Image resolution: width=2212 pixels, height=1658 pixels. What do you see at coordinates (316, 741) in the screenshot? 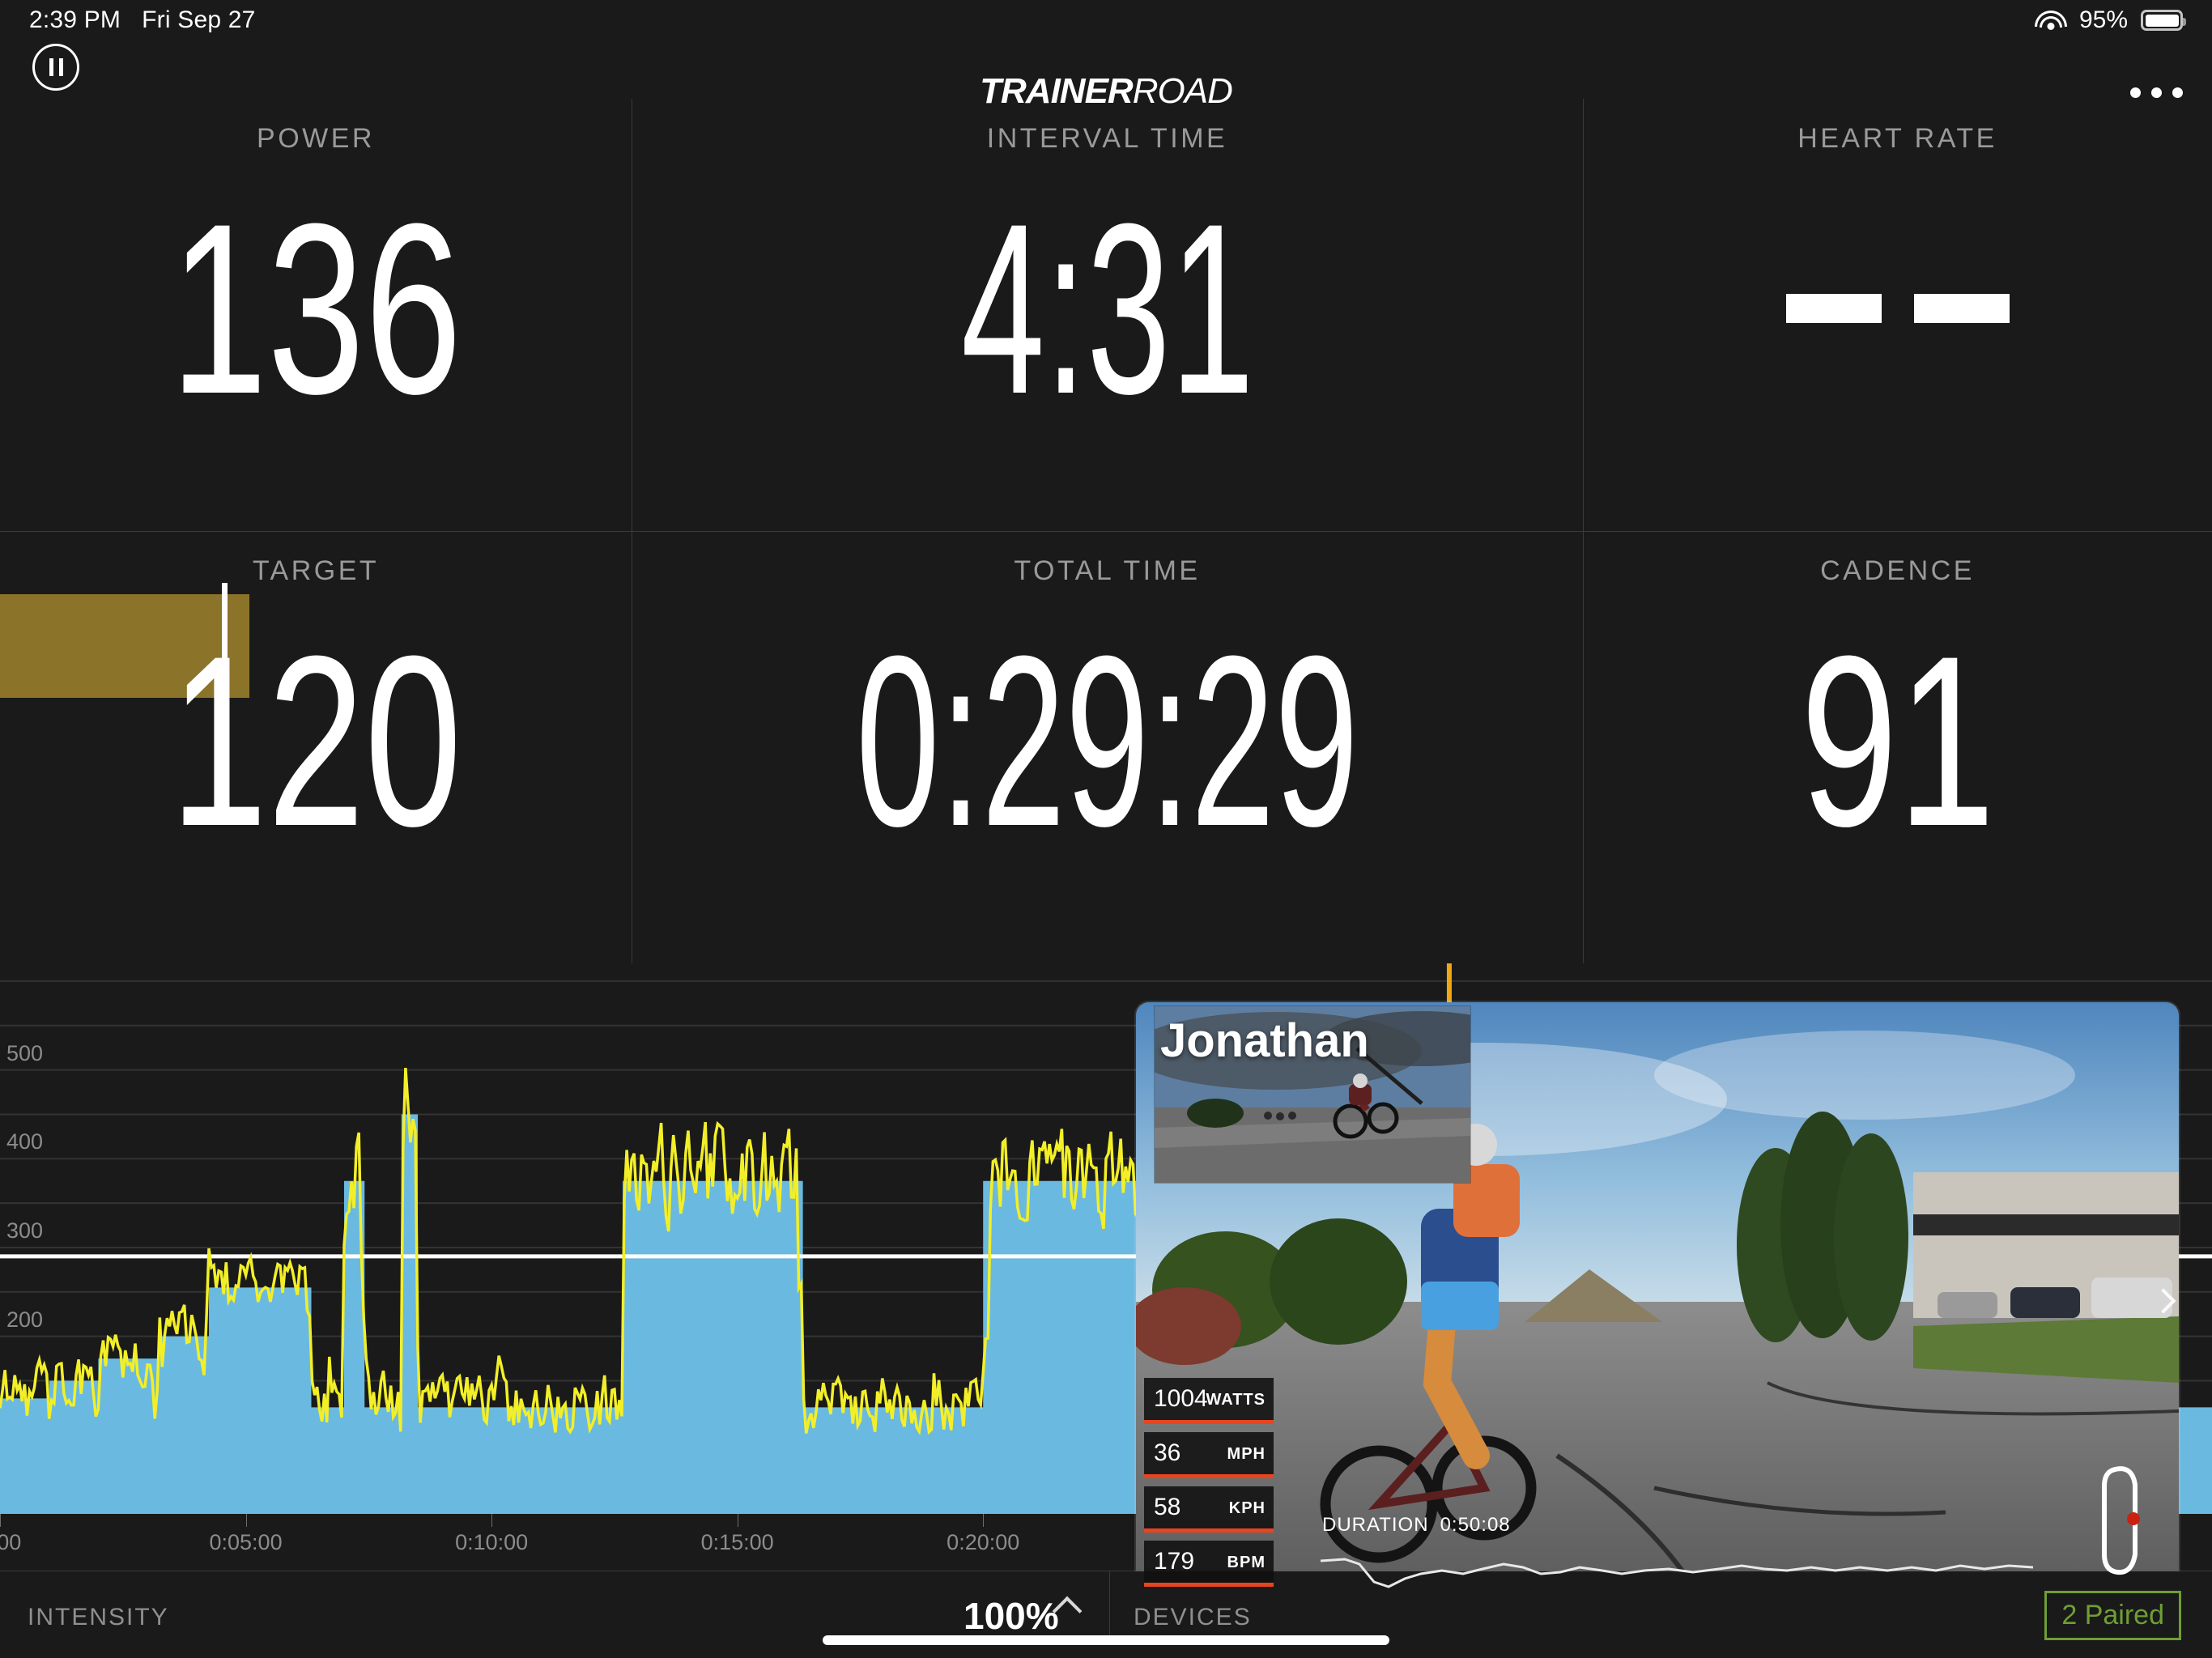
I see `metric-target-value: 120` at bounding box center [316, 741].